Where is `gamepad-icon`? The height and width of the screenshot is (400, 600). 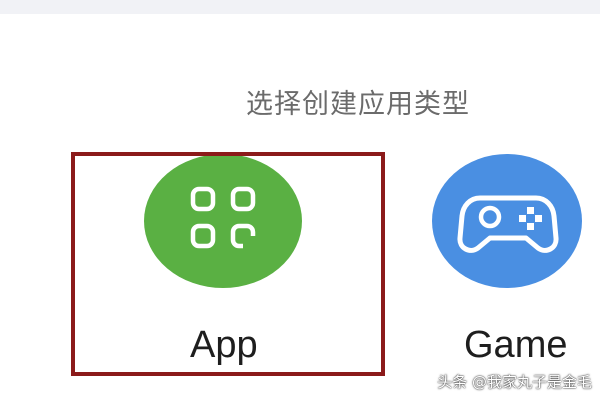 gamepad-icon is located at coordinates (508, 224).